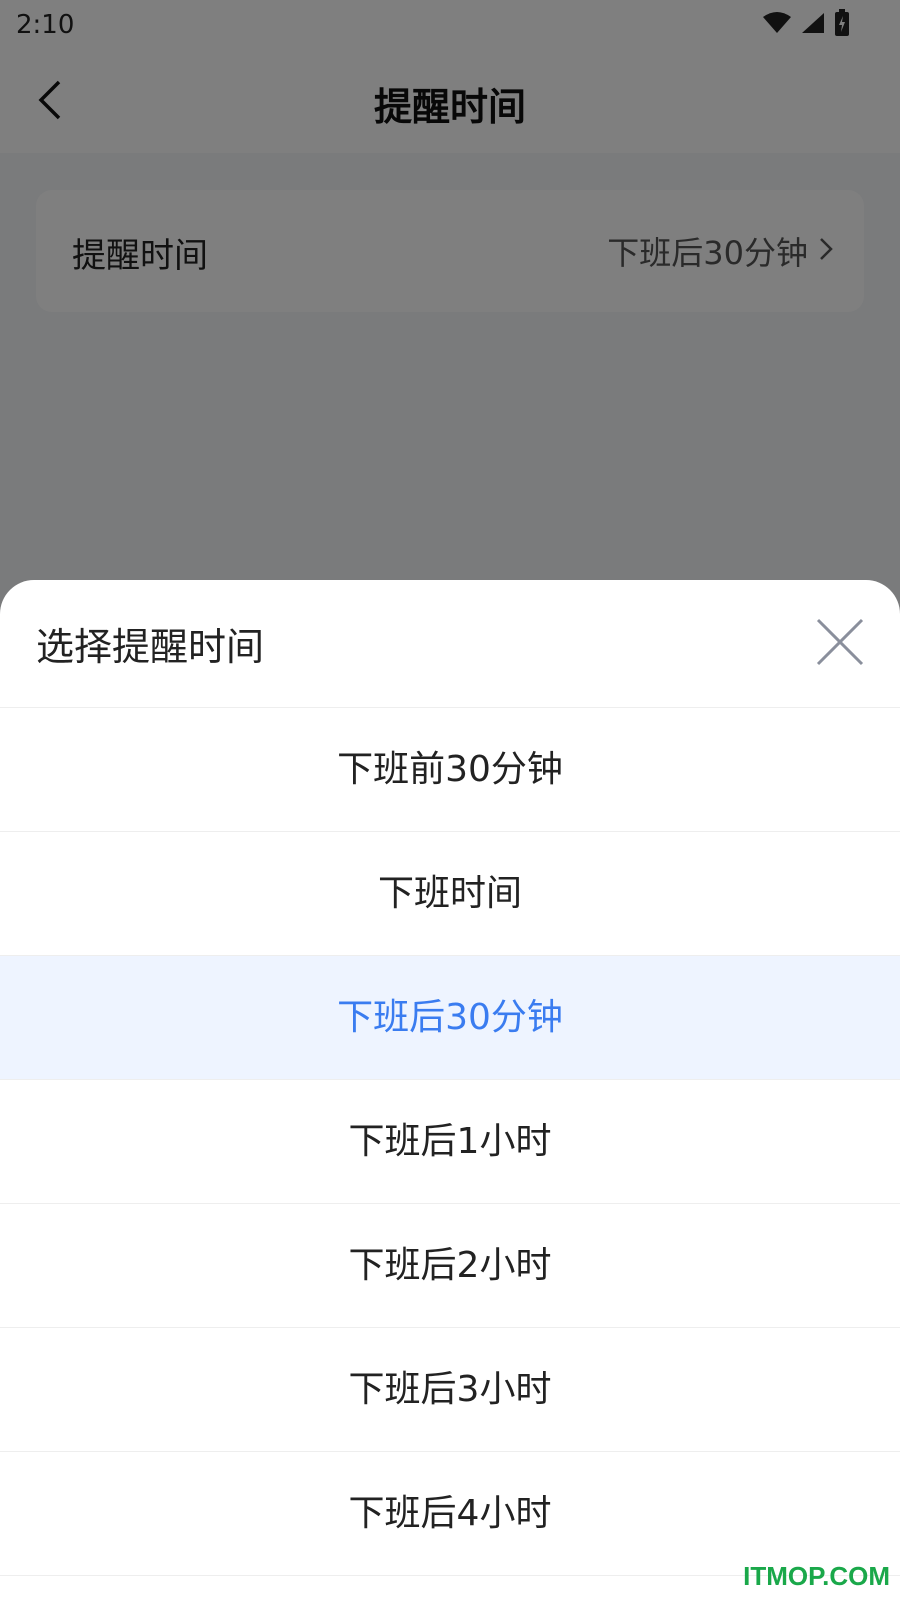  I want to click on option-item: 下班后1小时, so click(450, 1142).